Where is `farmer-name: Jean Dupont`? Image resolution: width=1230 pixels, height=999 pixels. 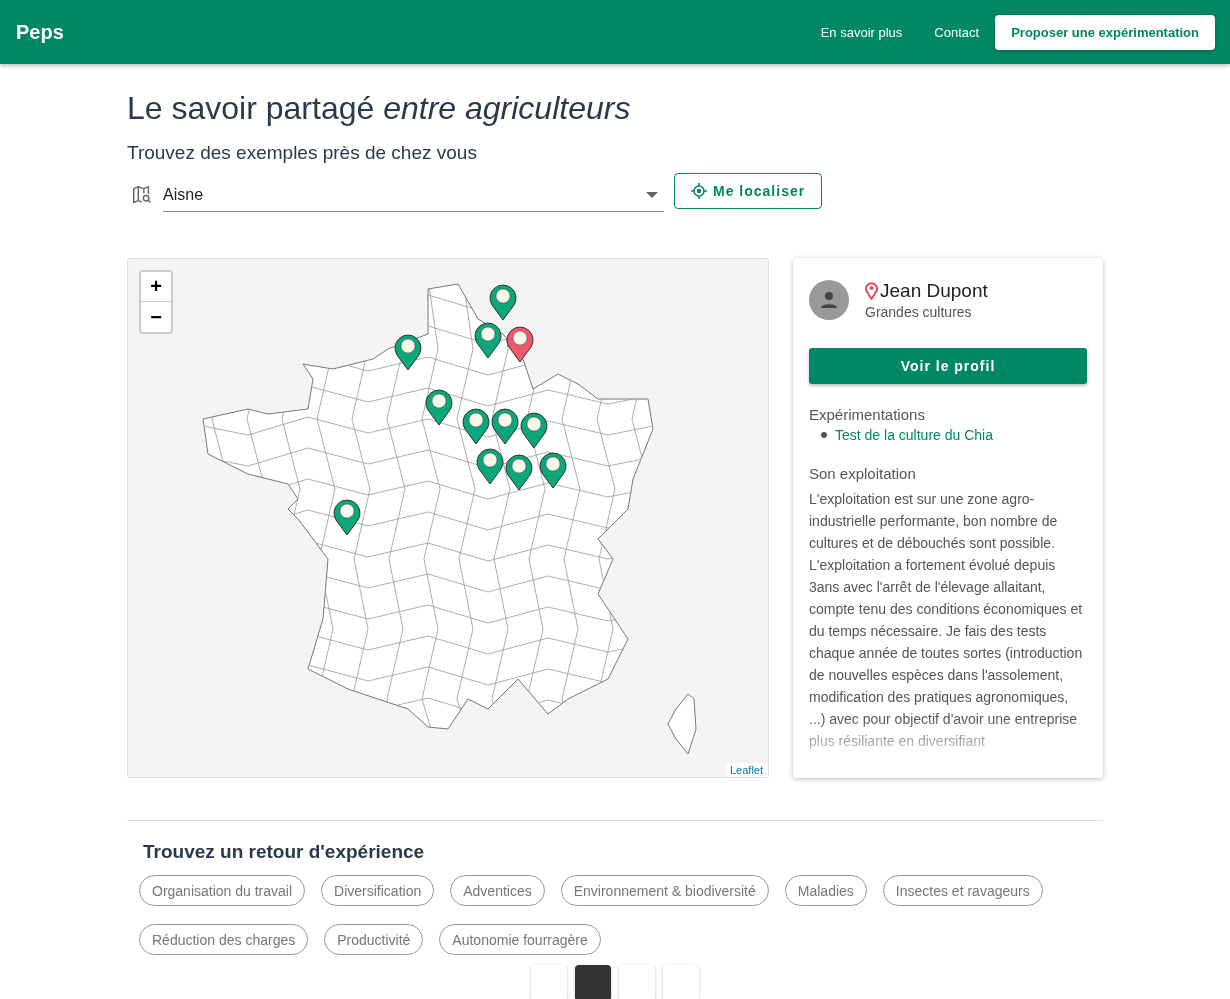 farmer-name: Jean Dupont is located at coordinates (934, 291).